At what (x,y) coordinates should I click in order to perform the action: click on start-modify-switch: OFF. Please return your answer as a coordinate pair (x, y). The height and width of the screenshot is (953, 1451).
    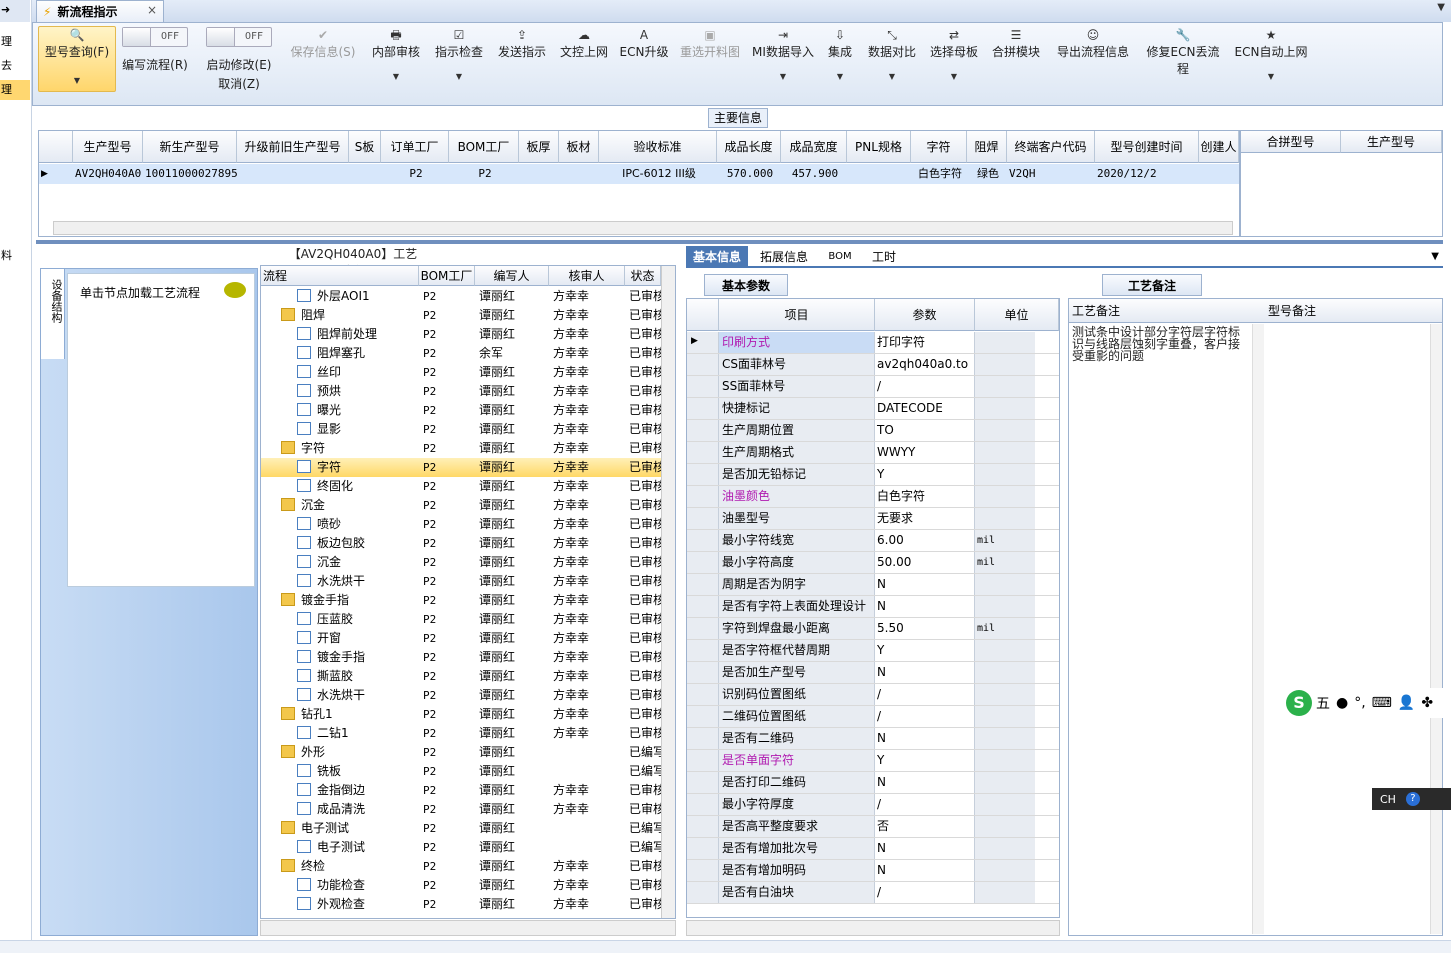
    Looking at the image, I should click on (239, 37).